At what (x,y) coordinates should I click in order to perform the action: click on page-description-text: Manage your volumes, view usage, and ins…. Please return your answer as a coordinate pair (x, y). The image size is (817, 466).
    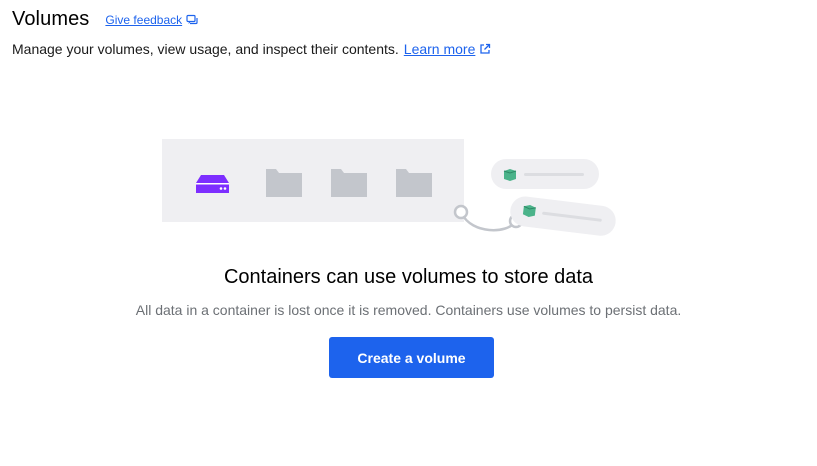
    Looking at the image, I should click on (205, 49).